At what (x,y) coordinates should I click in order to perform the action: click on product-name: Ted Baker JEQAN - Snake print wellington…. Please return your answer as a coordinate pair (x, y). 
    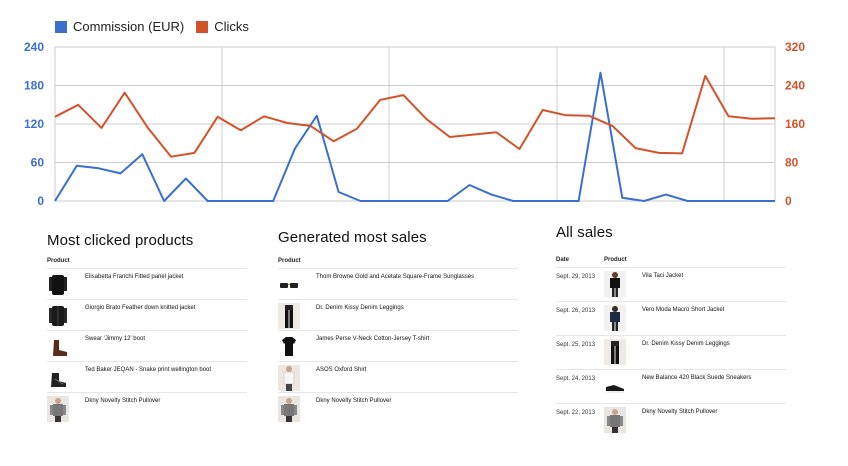
    Looking at the image, I should click on (148, 369).